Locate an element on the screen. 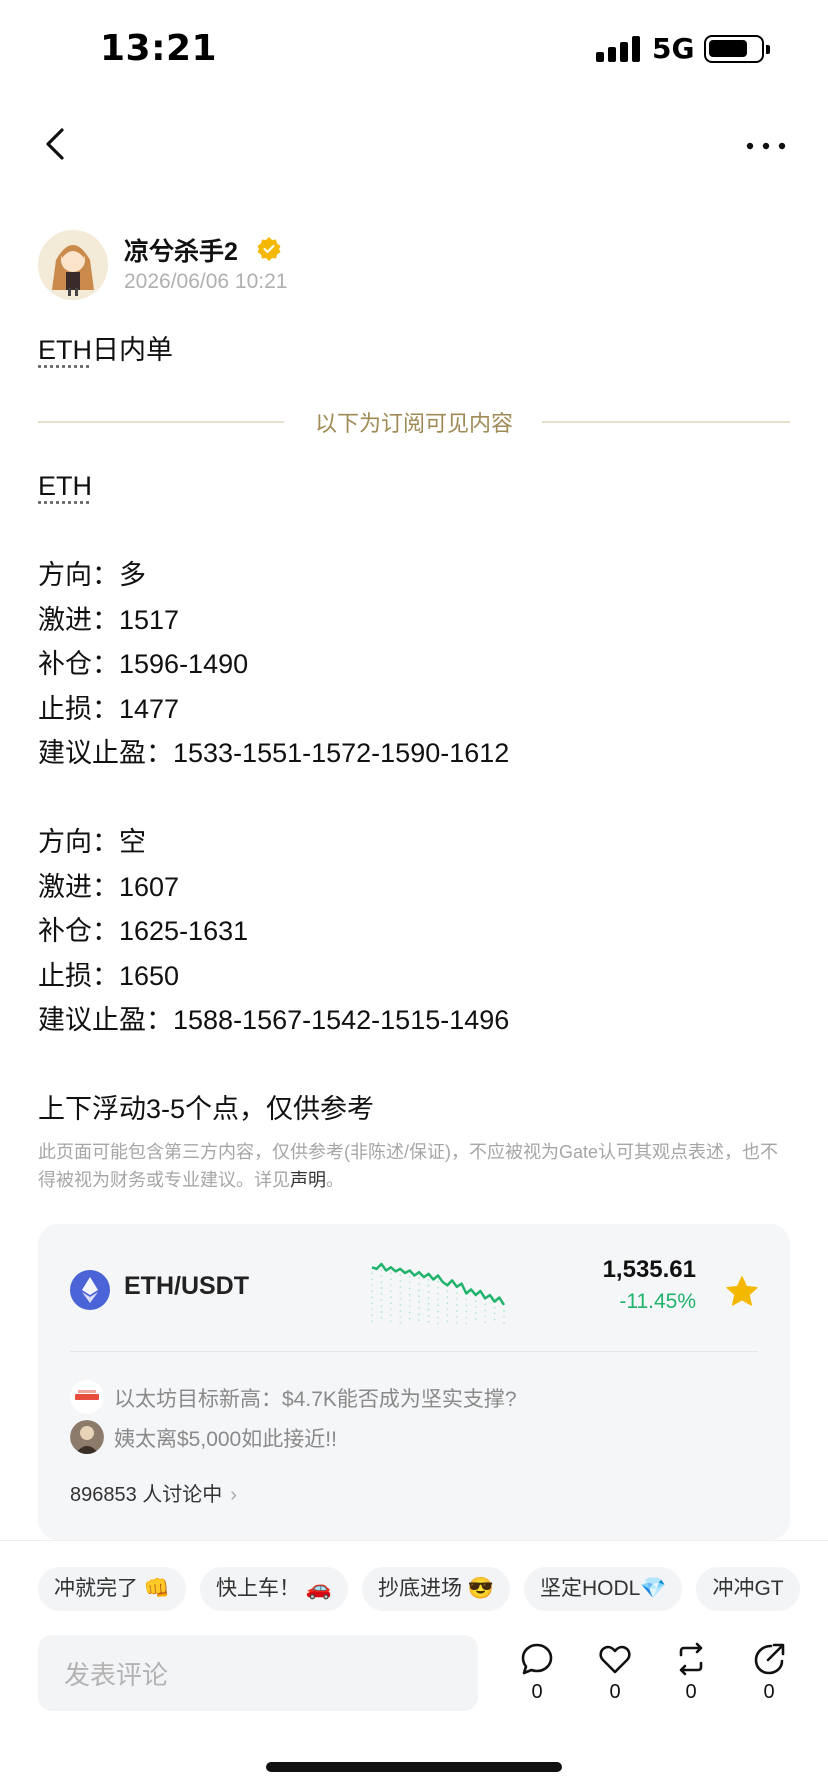 This screenshot has height=1792, width=828. repost-button: 0 is located at coordinates (691, 1681).